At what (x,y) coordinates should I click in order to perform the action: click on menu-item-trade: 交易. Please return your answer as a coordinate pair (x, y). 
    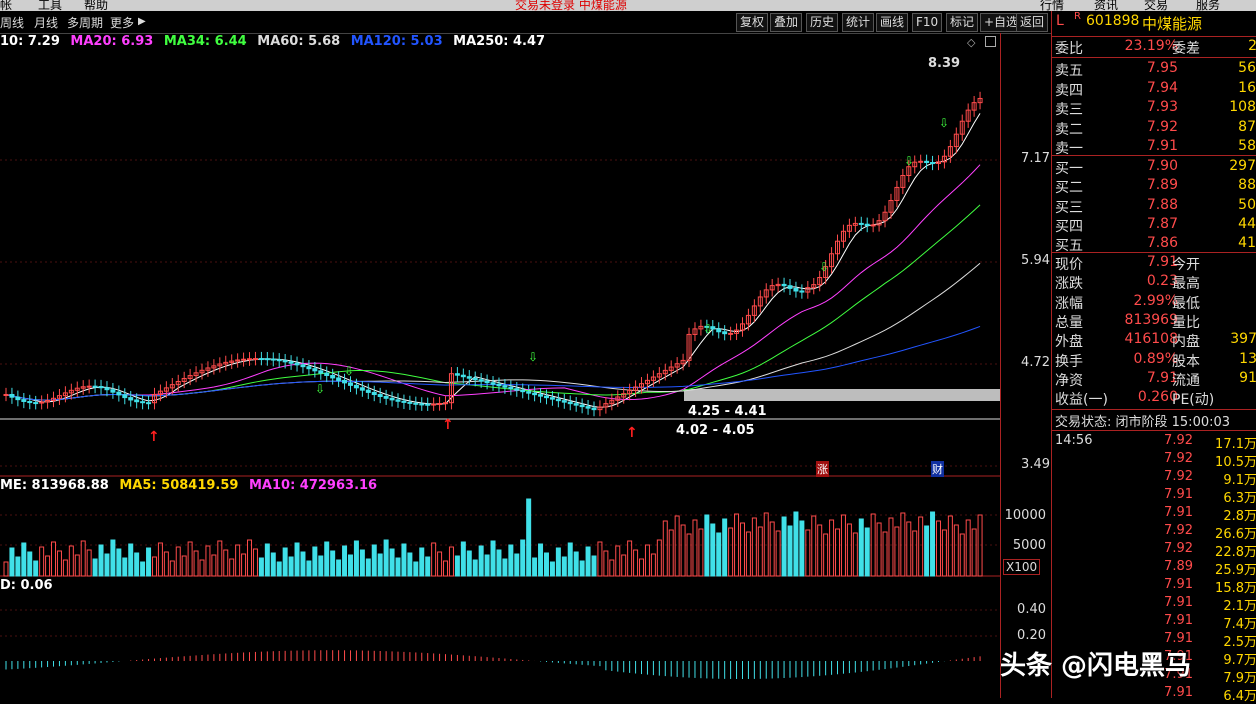
    Looking at the image, I should click on (1156, 5).